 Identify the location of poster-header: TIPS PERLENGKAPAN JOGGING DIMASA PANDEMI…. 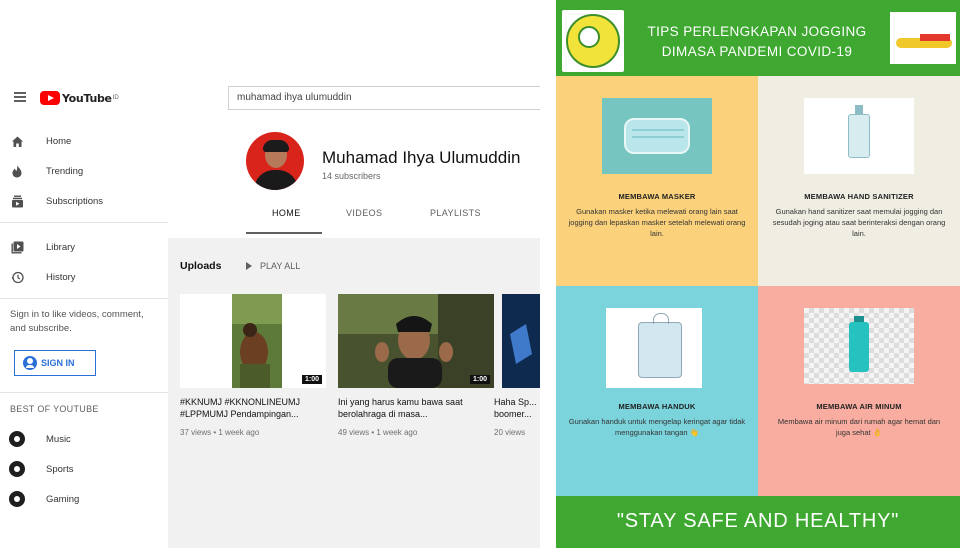
(758, 38).